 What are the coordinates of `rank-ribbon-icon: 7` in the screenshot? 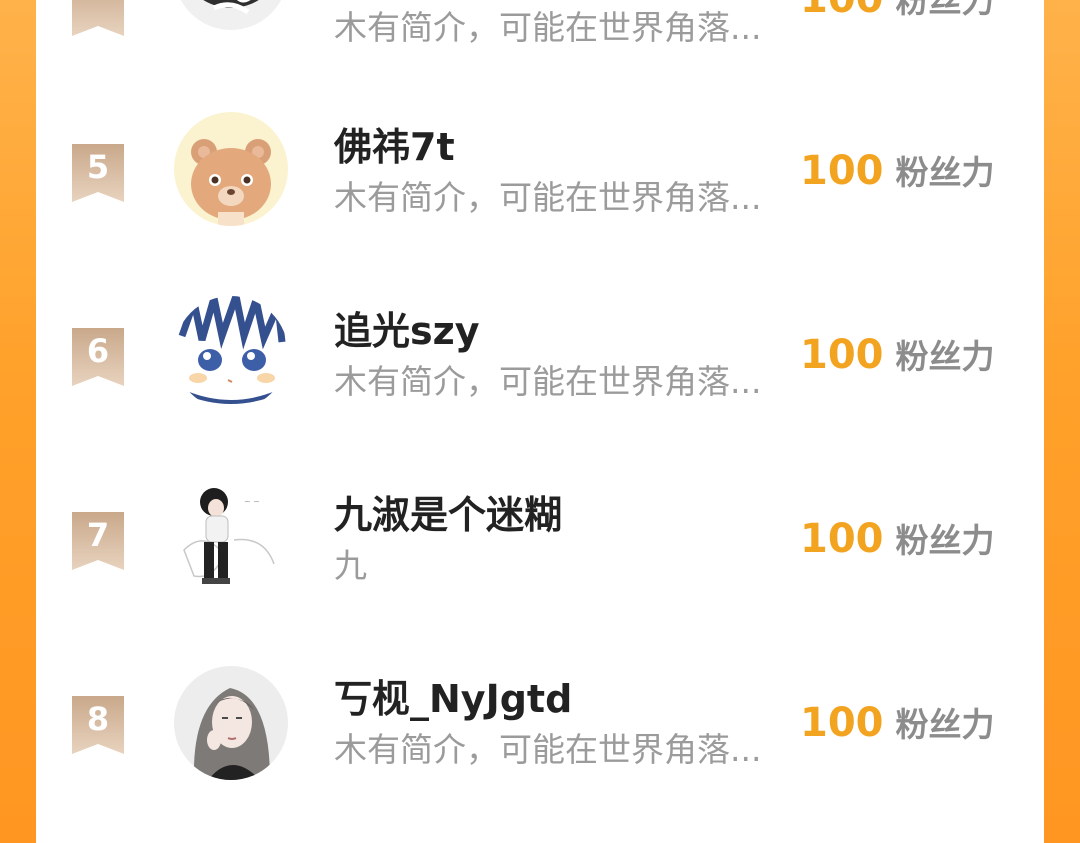 It's located at (98, 541).